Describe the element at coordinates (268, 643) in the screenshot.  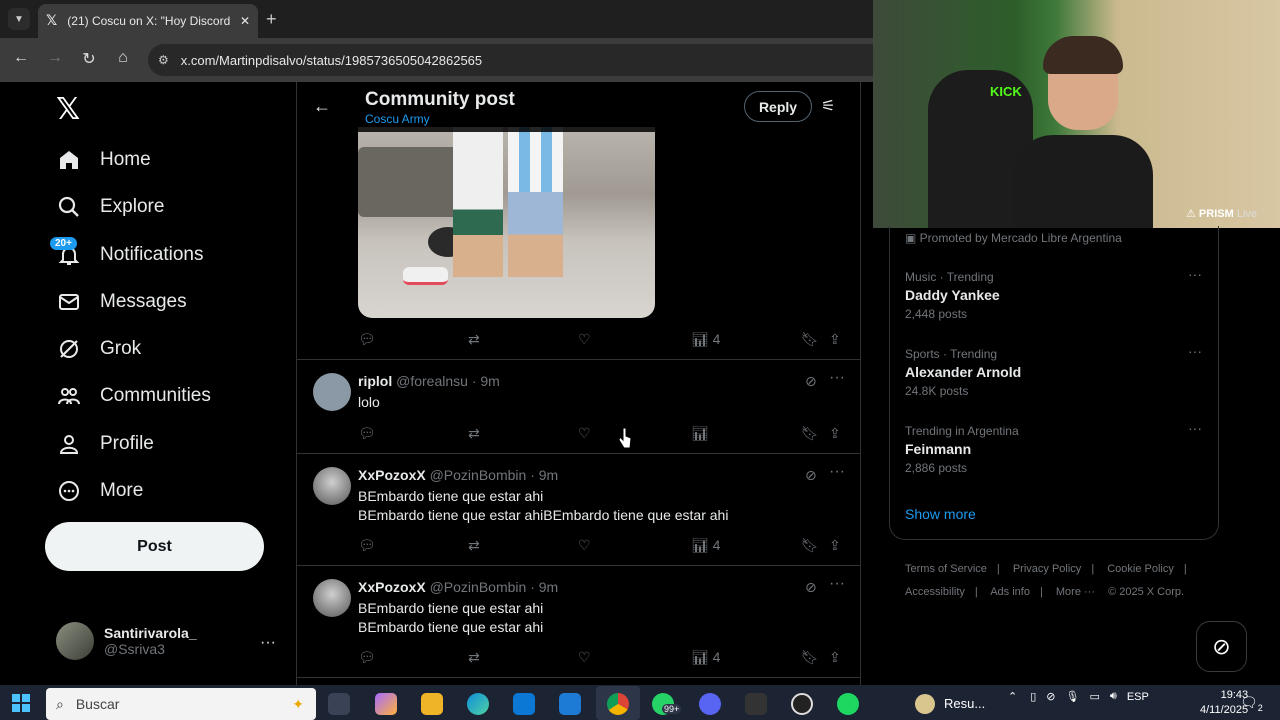
I see `account-menu-dots-icon: ···` at that location.